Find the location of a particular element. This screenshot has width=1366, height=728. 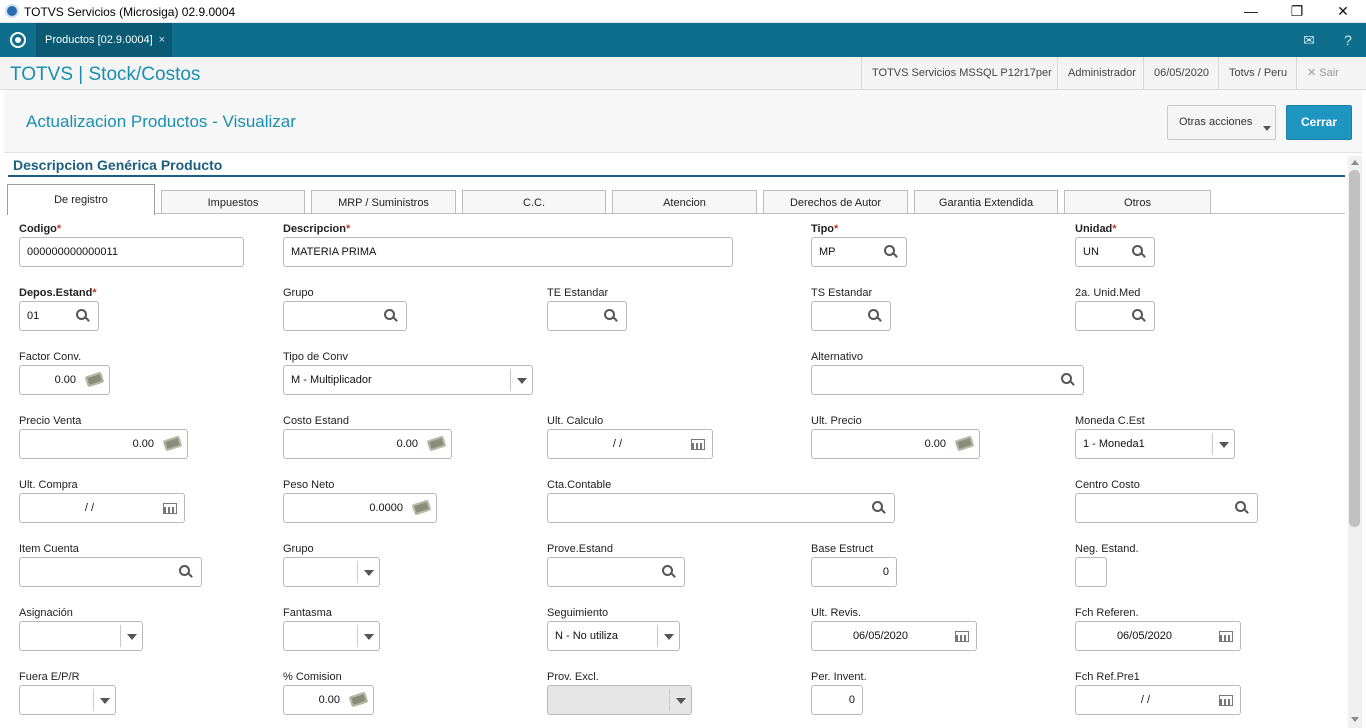

restore-button: ❐ is located at coordinates (1297, 11).